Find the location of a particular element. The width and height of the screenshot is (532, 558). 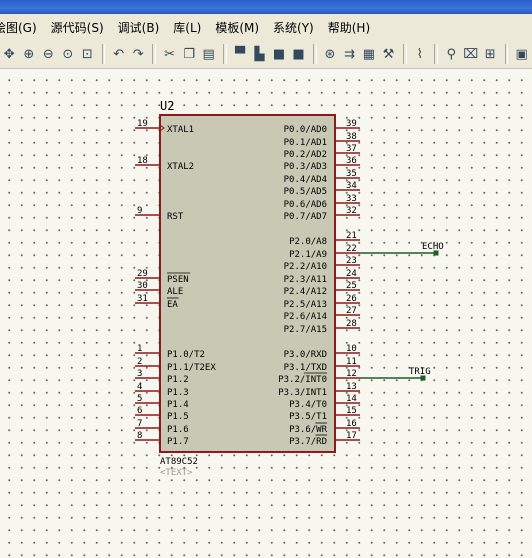

pin-number: 10 is located at coordinates (351, 349).